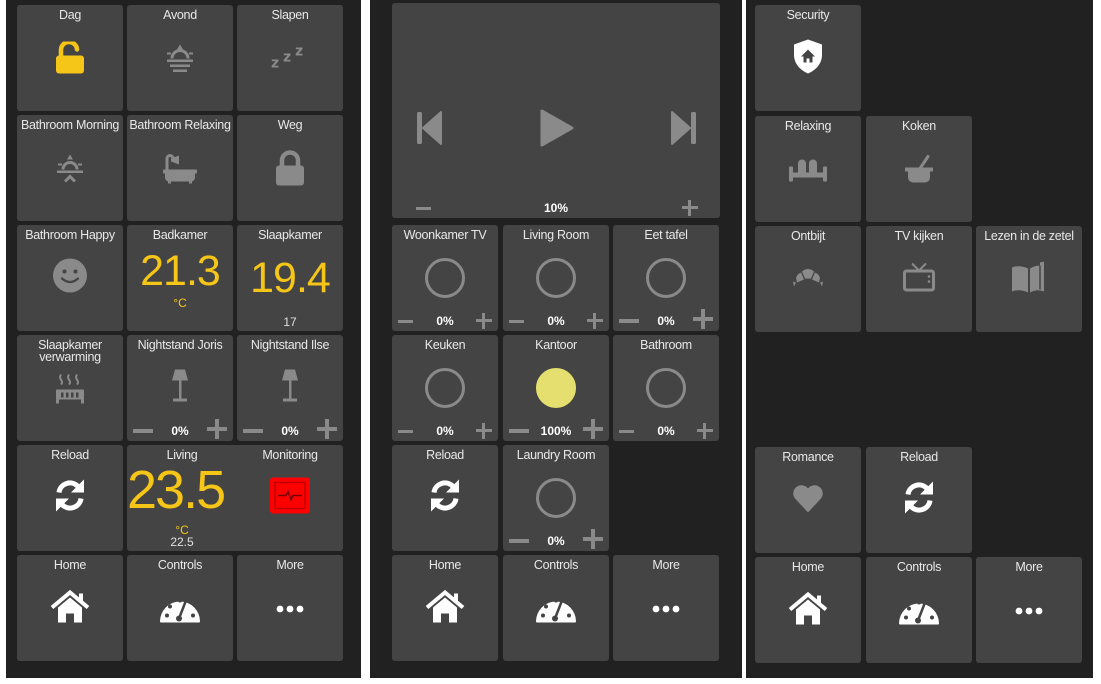 This screenshot has width=1101, height=684. Describe the element at coordinates (290, 168) in the screenshot. I see `tile-weg: Weg` at that location.